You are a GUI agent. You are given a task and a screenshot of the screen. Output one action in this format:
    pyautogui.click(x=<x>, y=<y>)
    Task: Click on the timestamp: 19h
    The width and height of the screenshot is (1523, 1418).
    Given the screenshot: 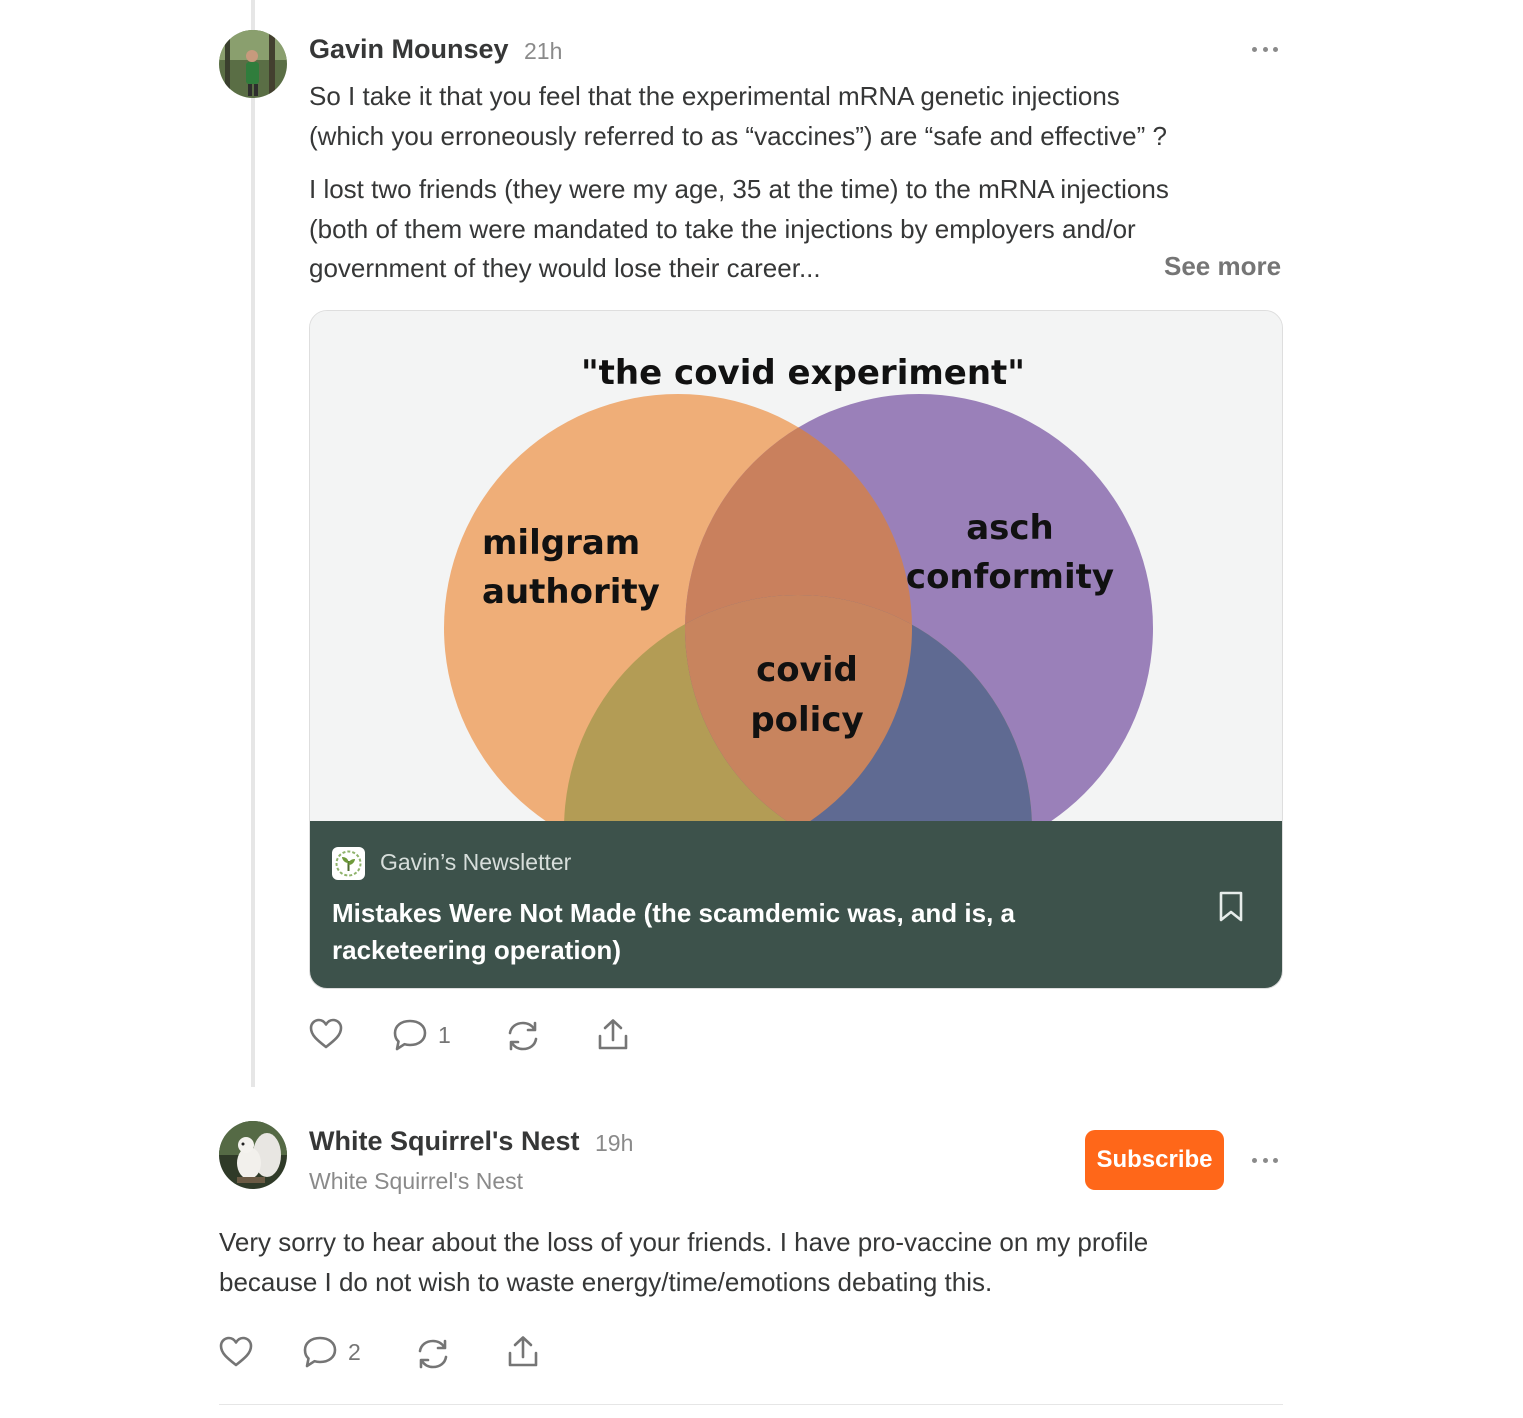 What is the action you would take?
    pyautogui.click(x=614, y=1143)
    